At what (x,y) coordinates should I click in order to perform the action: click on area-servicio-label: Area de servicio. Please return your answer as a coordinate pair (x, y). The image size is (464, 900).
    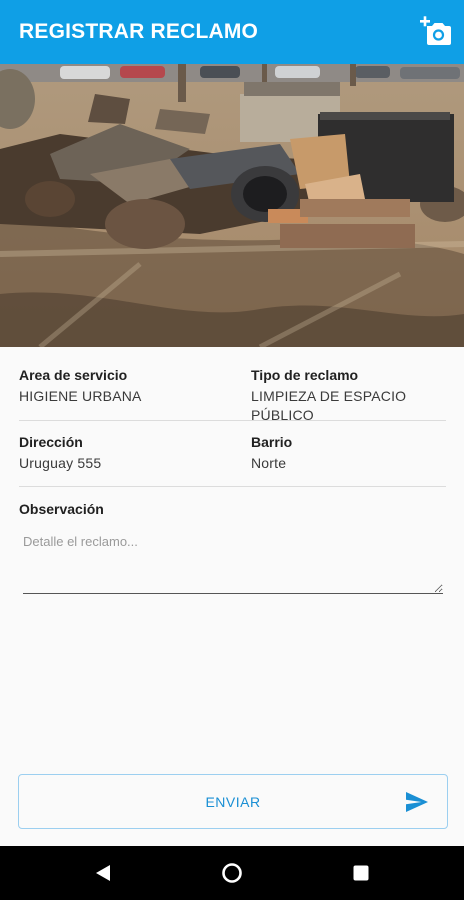
    Looking at the image, I should click on (73, 375).